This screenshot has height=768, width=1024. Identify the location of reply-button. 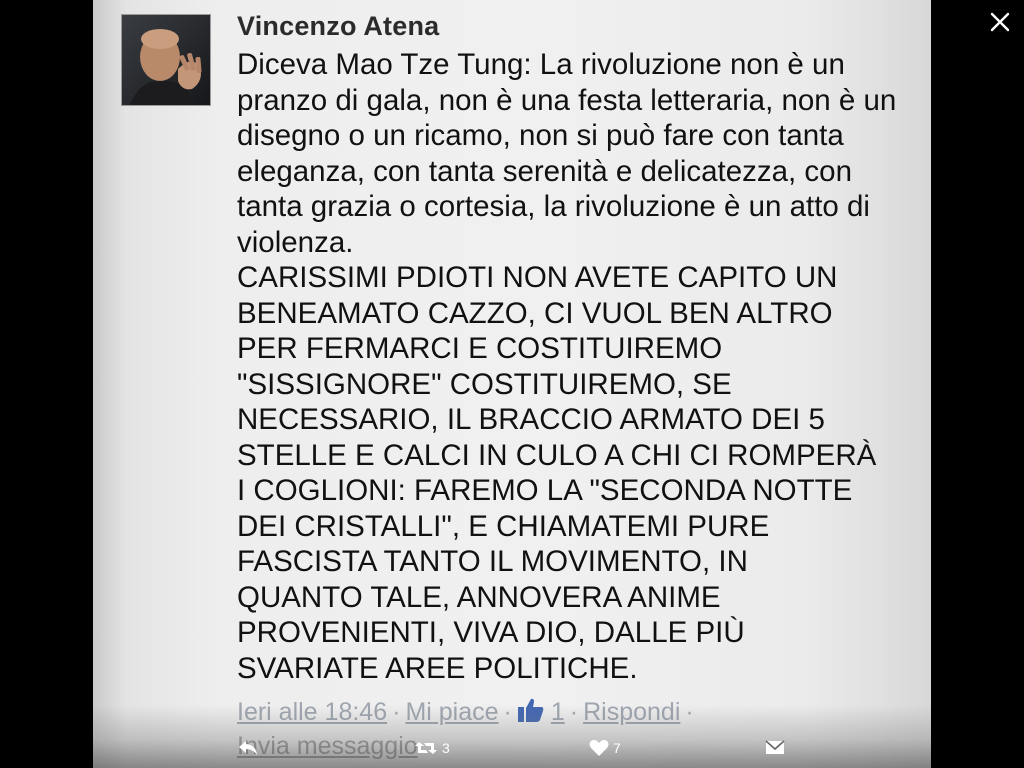
(248, 748).